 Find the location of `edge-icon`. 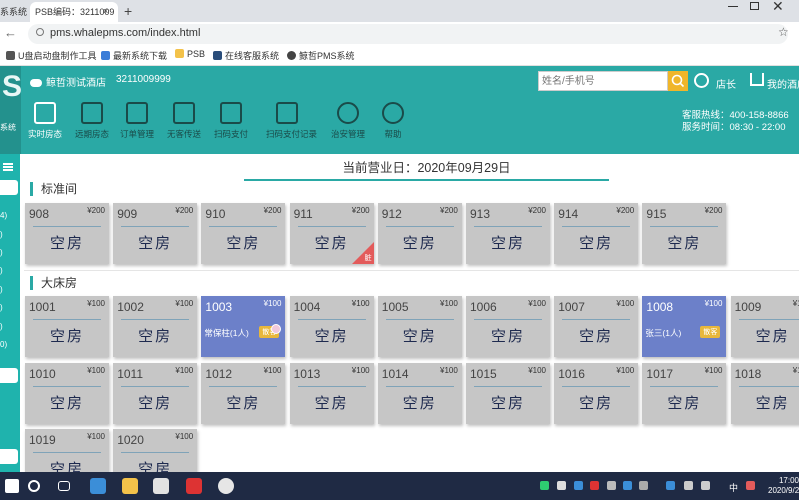

edge-icon is located at coordinates (98, 486).